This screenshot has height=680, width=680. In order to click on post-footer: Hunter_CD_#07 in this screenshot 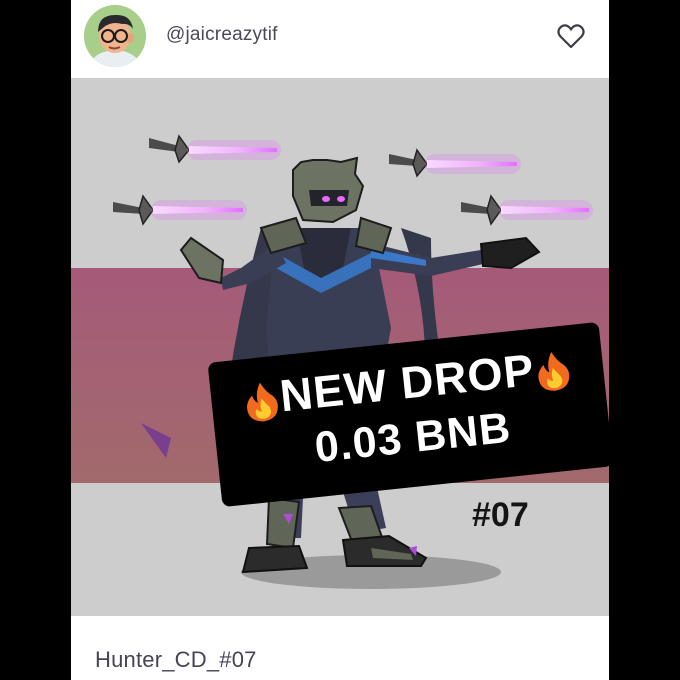, I will do `click(340, 648)`.